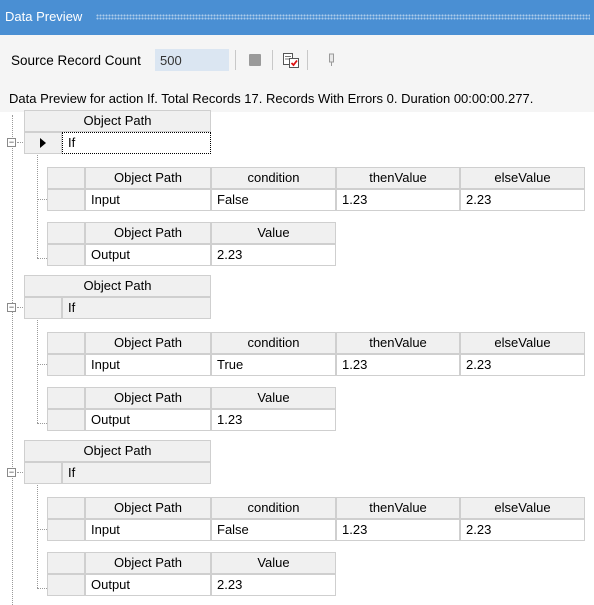 This screenshot has height=605, width=594. I want to click on toolbar: Source Record Count 500, so click(297, 60).